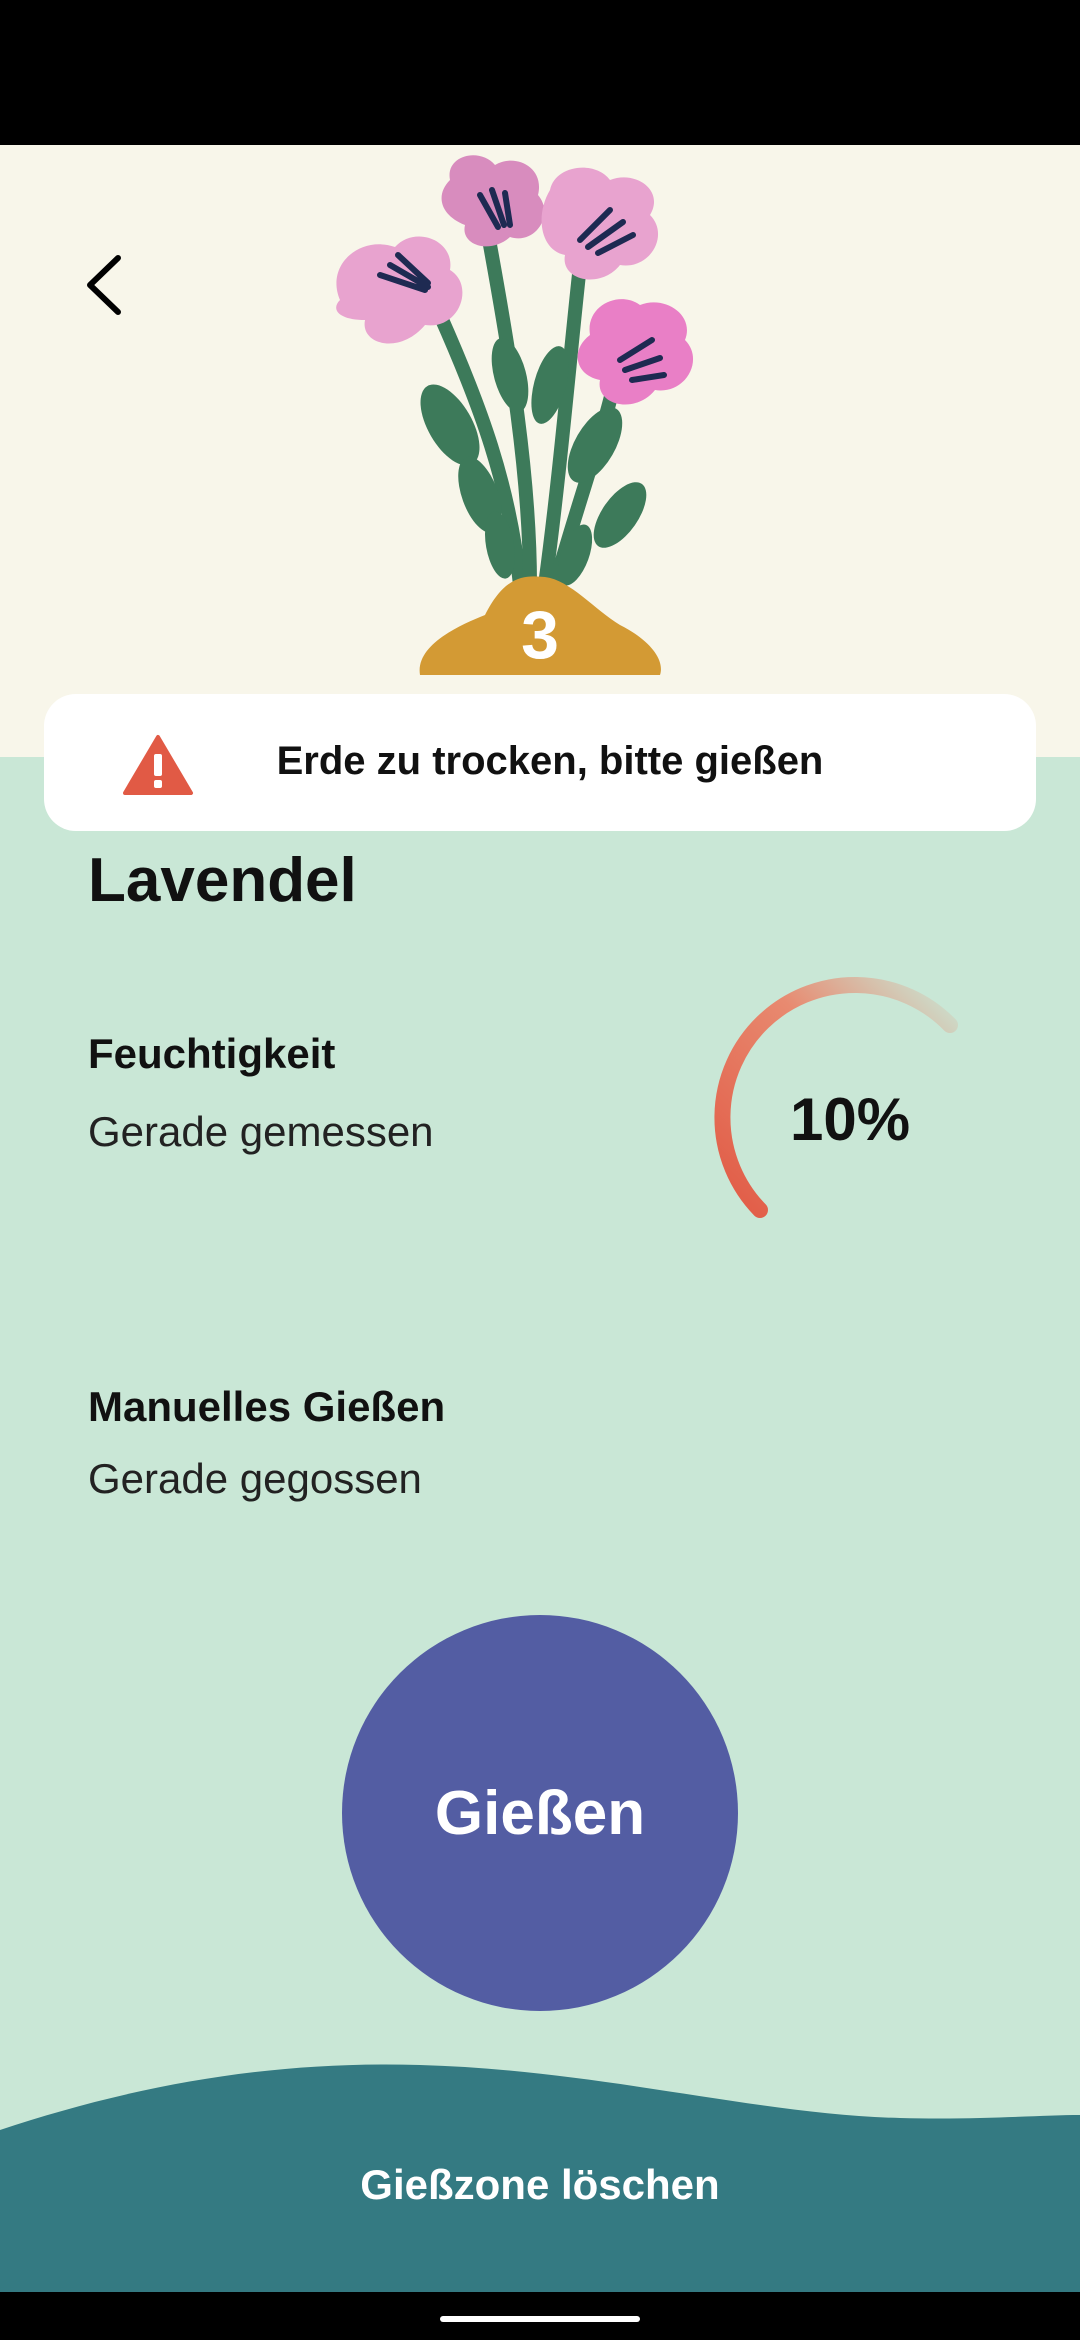 The height and width of the screenshot is (2340, 1080). I want to click on home-gesture-handle, so click(540, 2319).